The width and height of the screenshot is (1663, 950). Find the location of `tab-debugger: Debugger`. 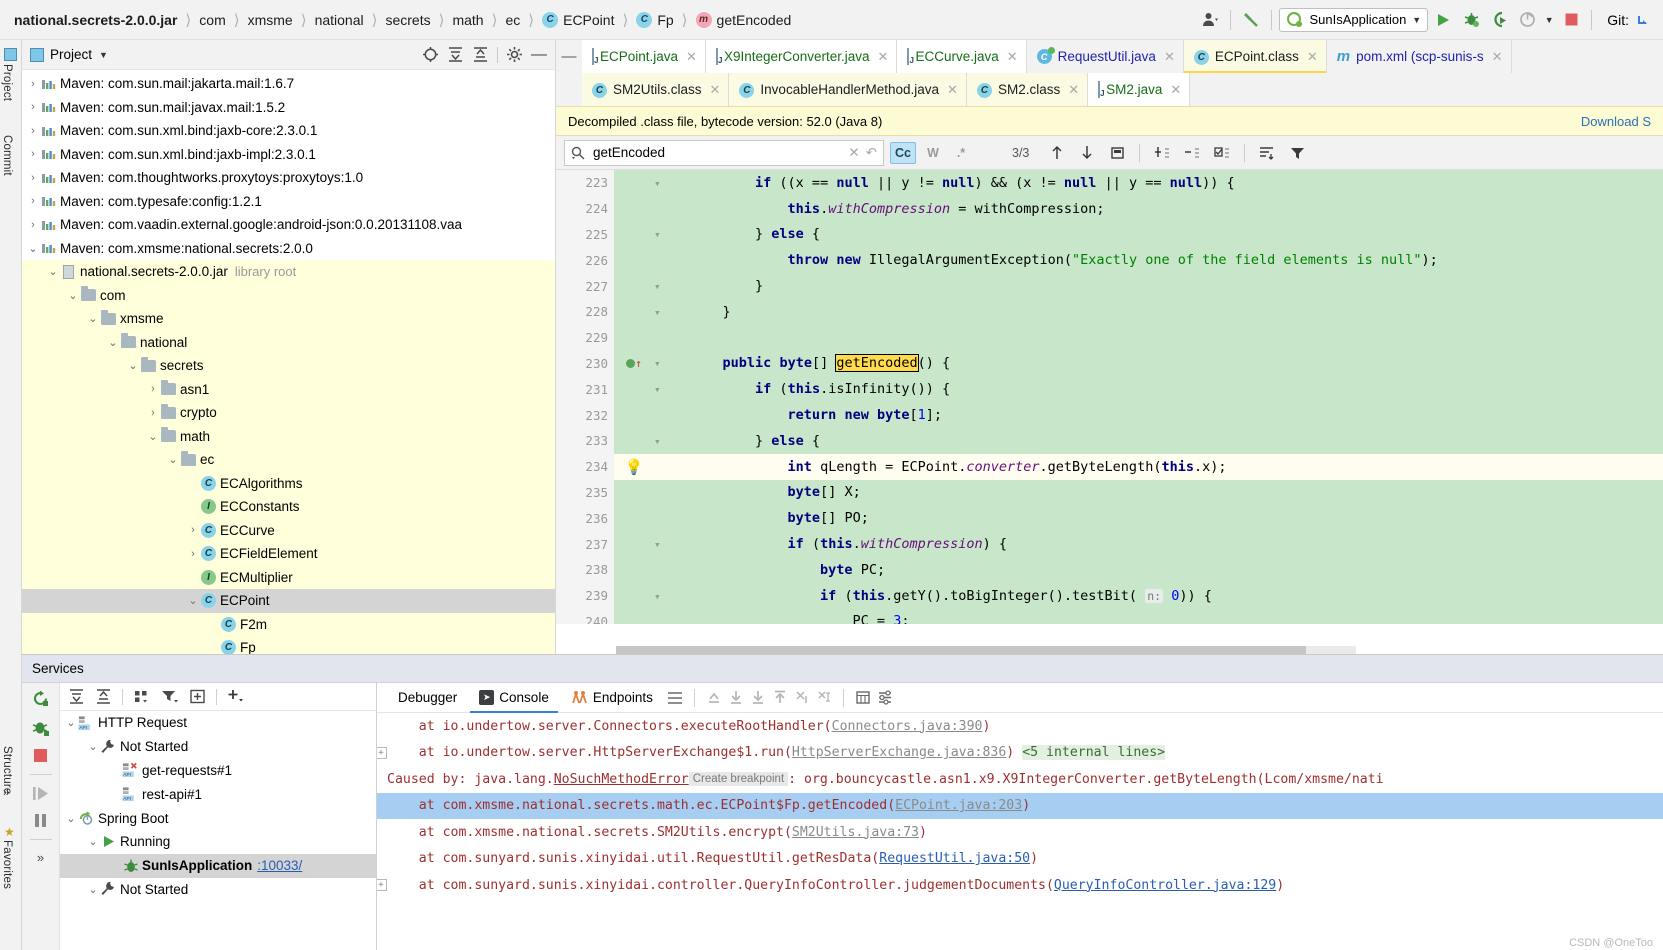

tab-debugger: Debugger is located at coordinates (427, 698).